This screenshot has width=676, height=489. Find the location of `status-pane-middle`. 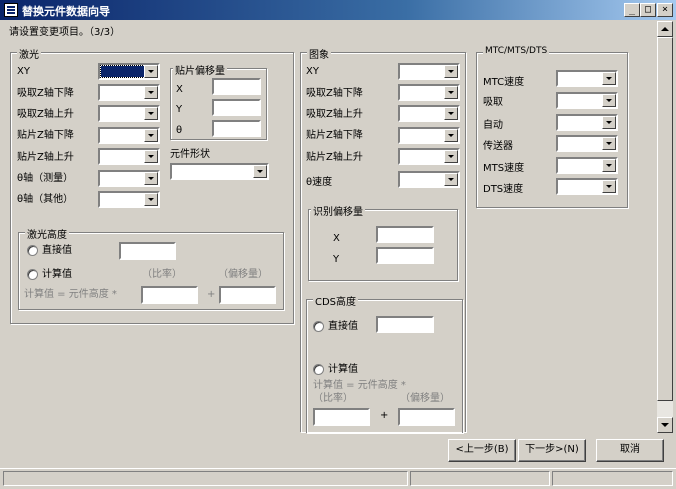

status-pane-middle is located at coordinates (480, 478).